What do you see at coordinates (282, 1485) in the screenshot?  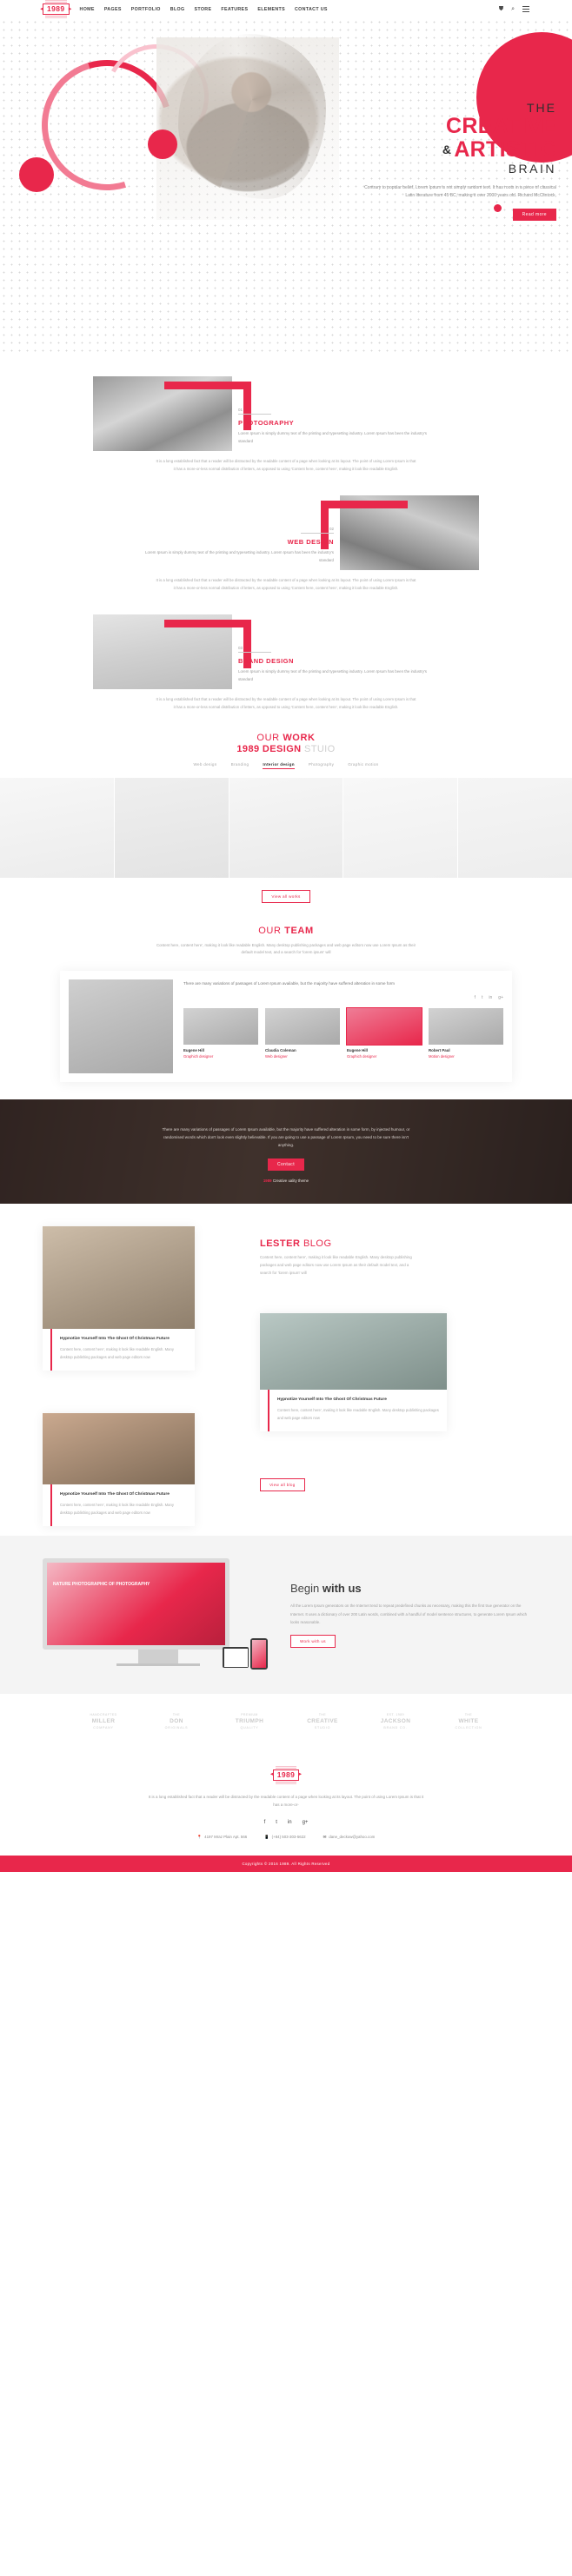 I see `view-all-blog-button: View all blog` at bounding box center [282, 1485].